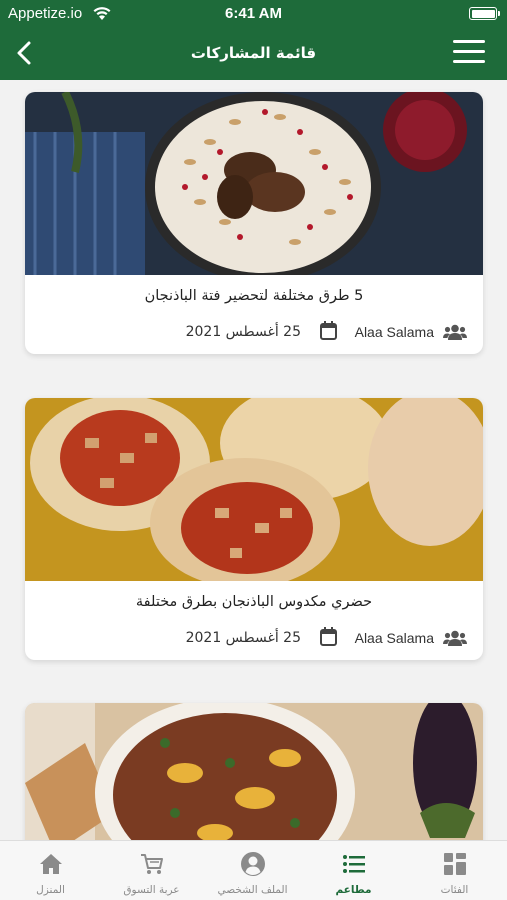 The width and height of the screenshot is (507, 900). I want to click on post-image, so click(254, 771).